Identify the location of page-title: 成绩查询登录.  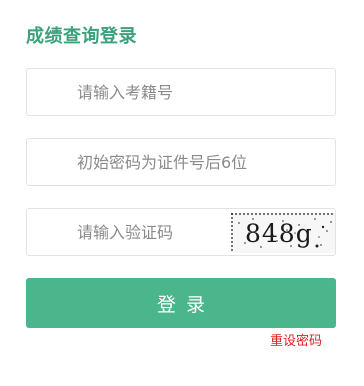
(81, 36).